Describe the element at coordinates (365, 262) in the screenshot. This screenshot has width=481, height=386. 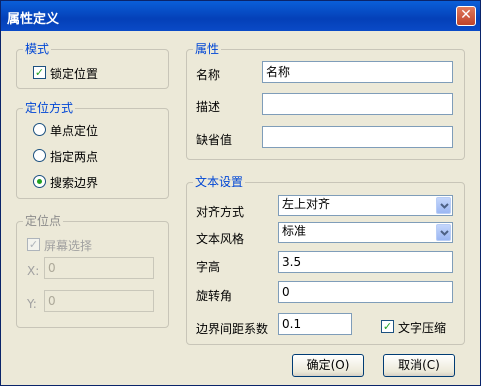
I see `font-height-field: 3.5` at that location.